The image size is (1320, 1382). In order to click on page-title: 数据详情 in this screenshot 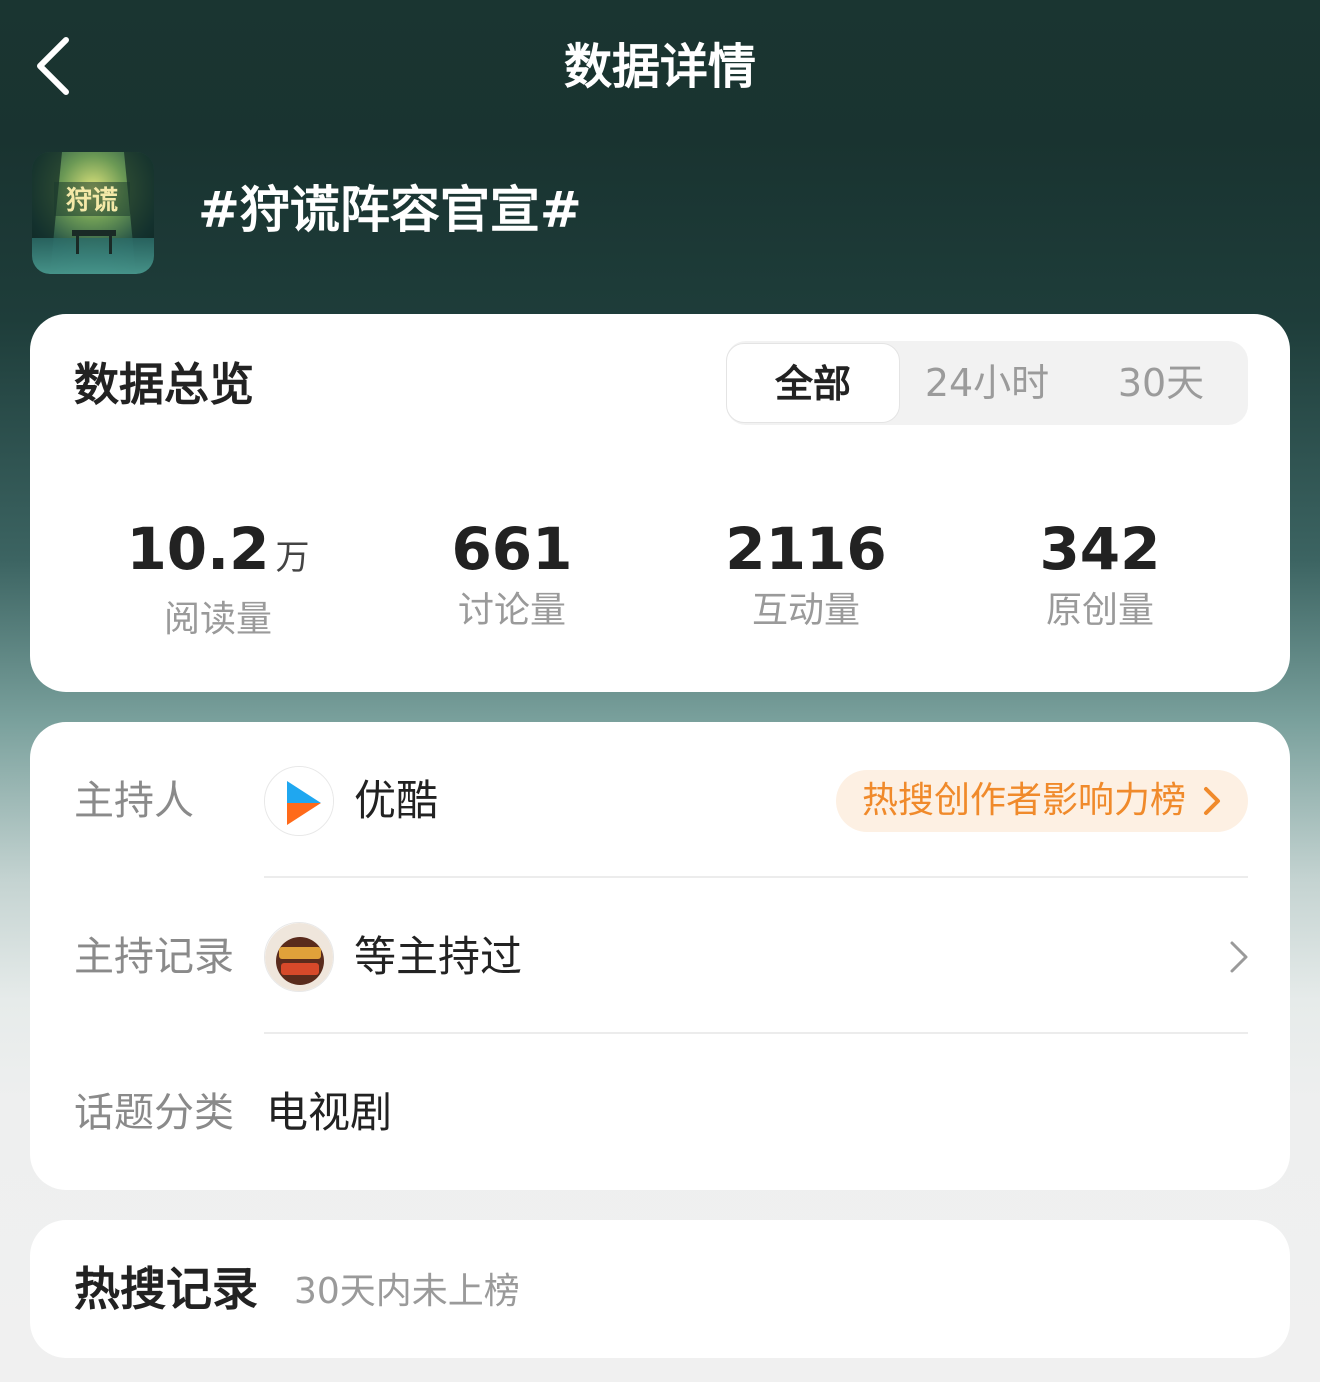, I will do `click(659, 67)`.